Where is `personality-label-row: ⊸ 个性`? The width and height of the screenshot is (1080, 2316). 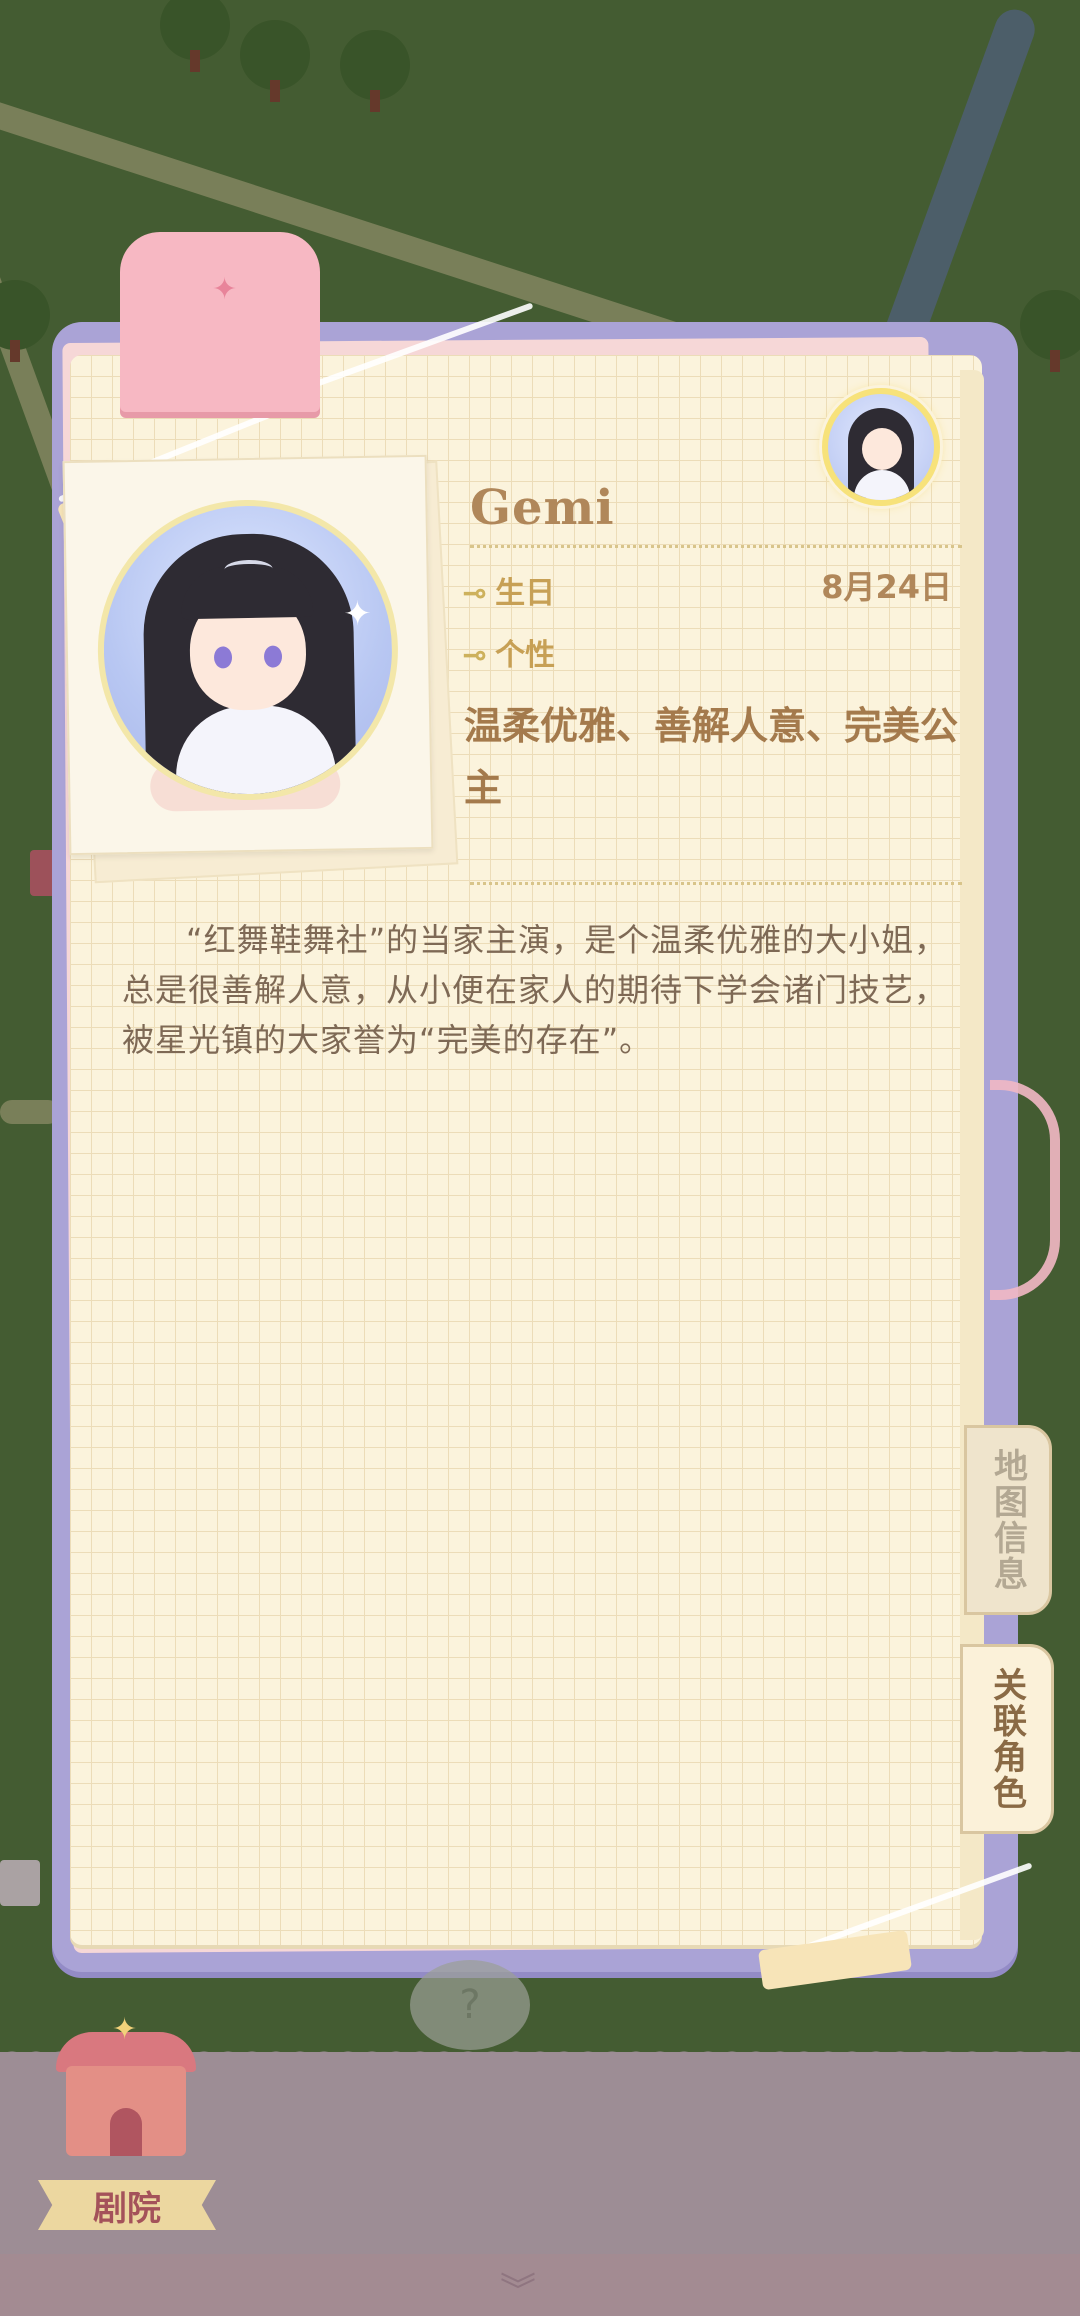
personality-label-row: ⊸ 个性 is located at coordinates (508, 652).